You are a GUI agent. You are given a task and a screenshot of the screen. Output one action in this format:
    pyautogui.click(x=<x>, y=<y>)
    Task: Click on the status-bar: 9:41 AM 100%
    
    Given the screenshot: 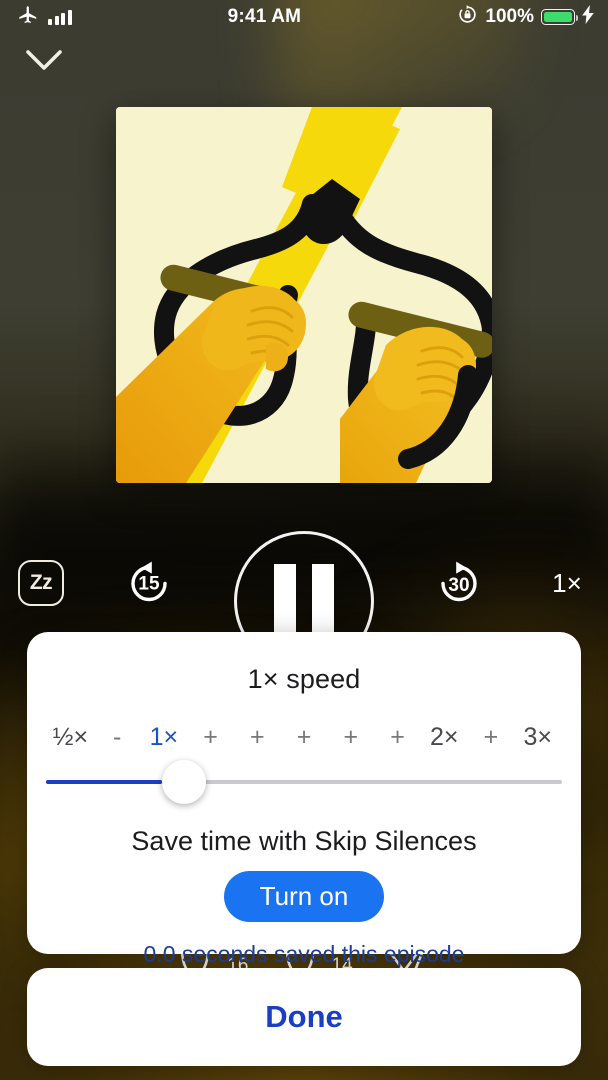 What is the action you would take?
    pyautogui.click(x=304, y=17)
    